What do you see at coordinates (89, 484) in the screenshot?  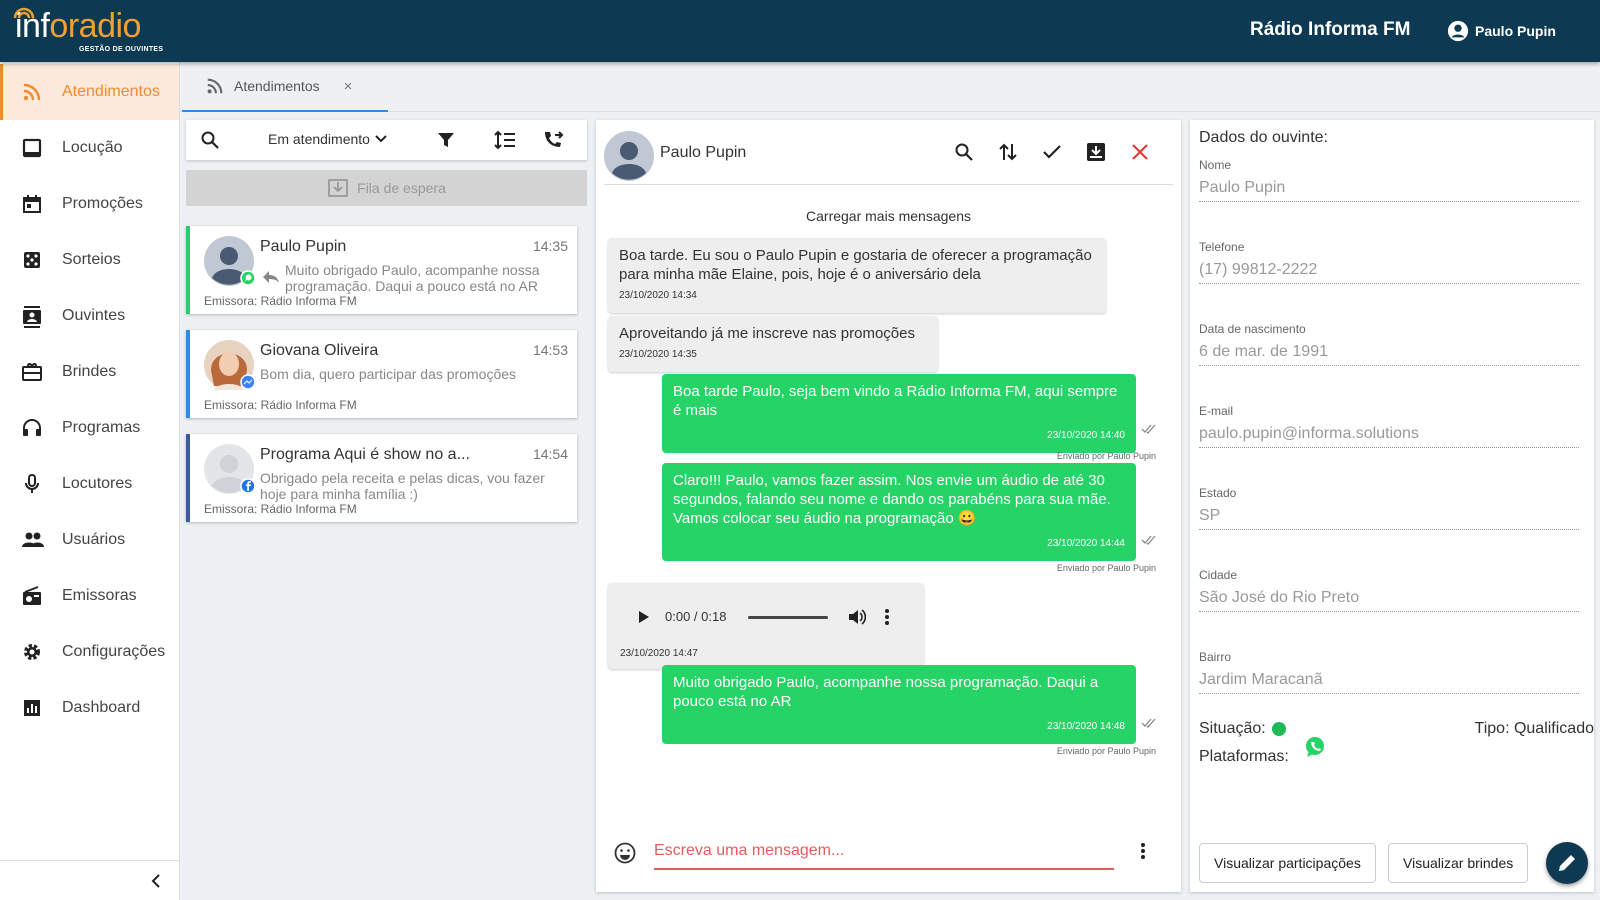 I see `sidebar-item-locutores: Locutores` at bounding box center [89, 484].